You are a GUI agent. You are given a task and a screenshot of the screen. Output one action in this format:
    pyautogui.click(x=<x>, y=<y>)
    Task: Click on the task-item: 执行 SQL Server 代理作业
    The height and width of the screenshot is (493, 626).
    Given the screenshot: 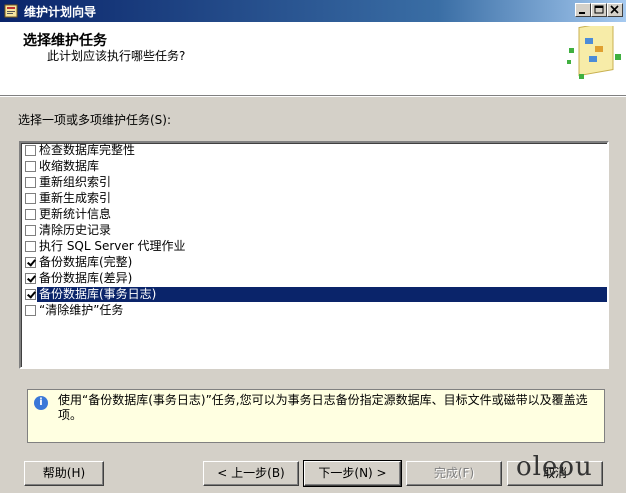 What is the action you would take?
    pyautogui.click(x=315, y=246)
    